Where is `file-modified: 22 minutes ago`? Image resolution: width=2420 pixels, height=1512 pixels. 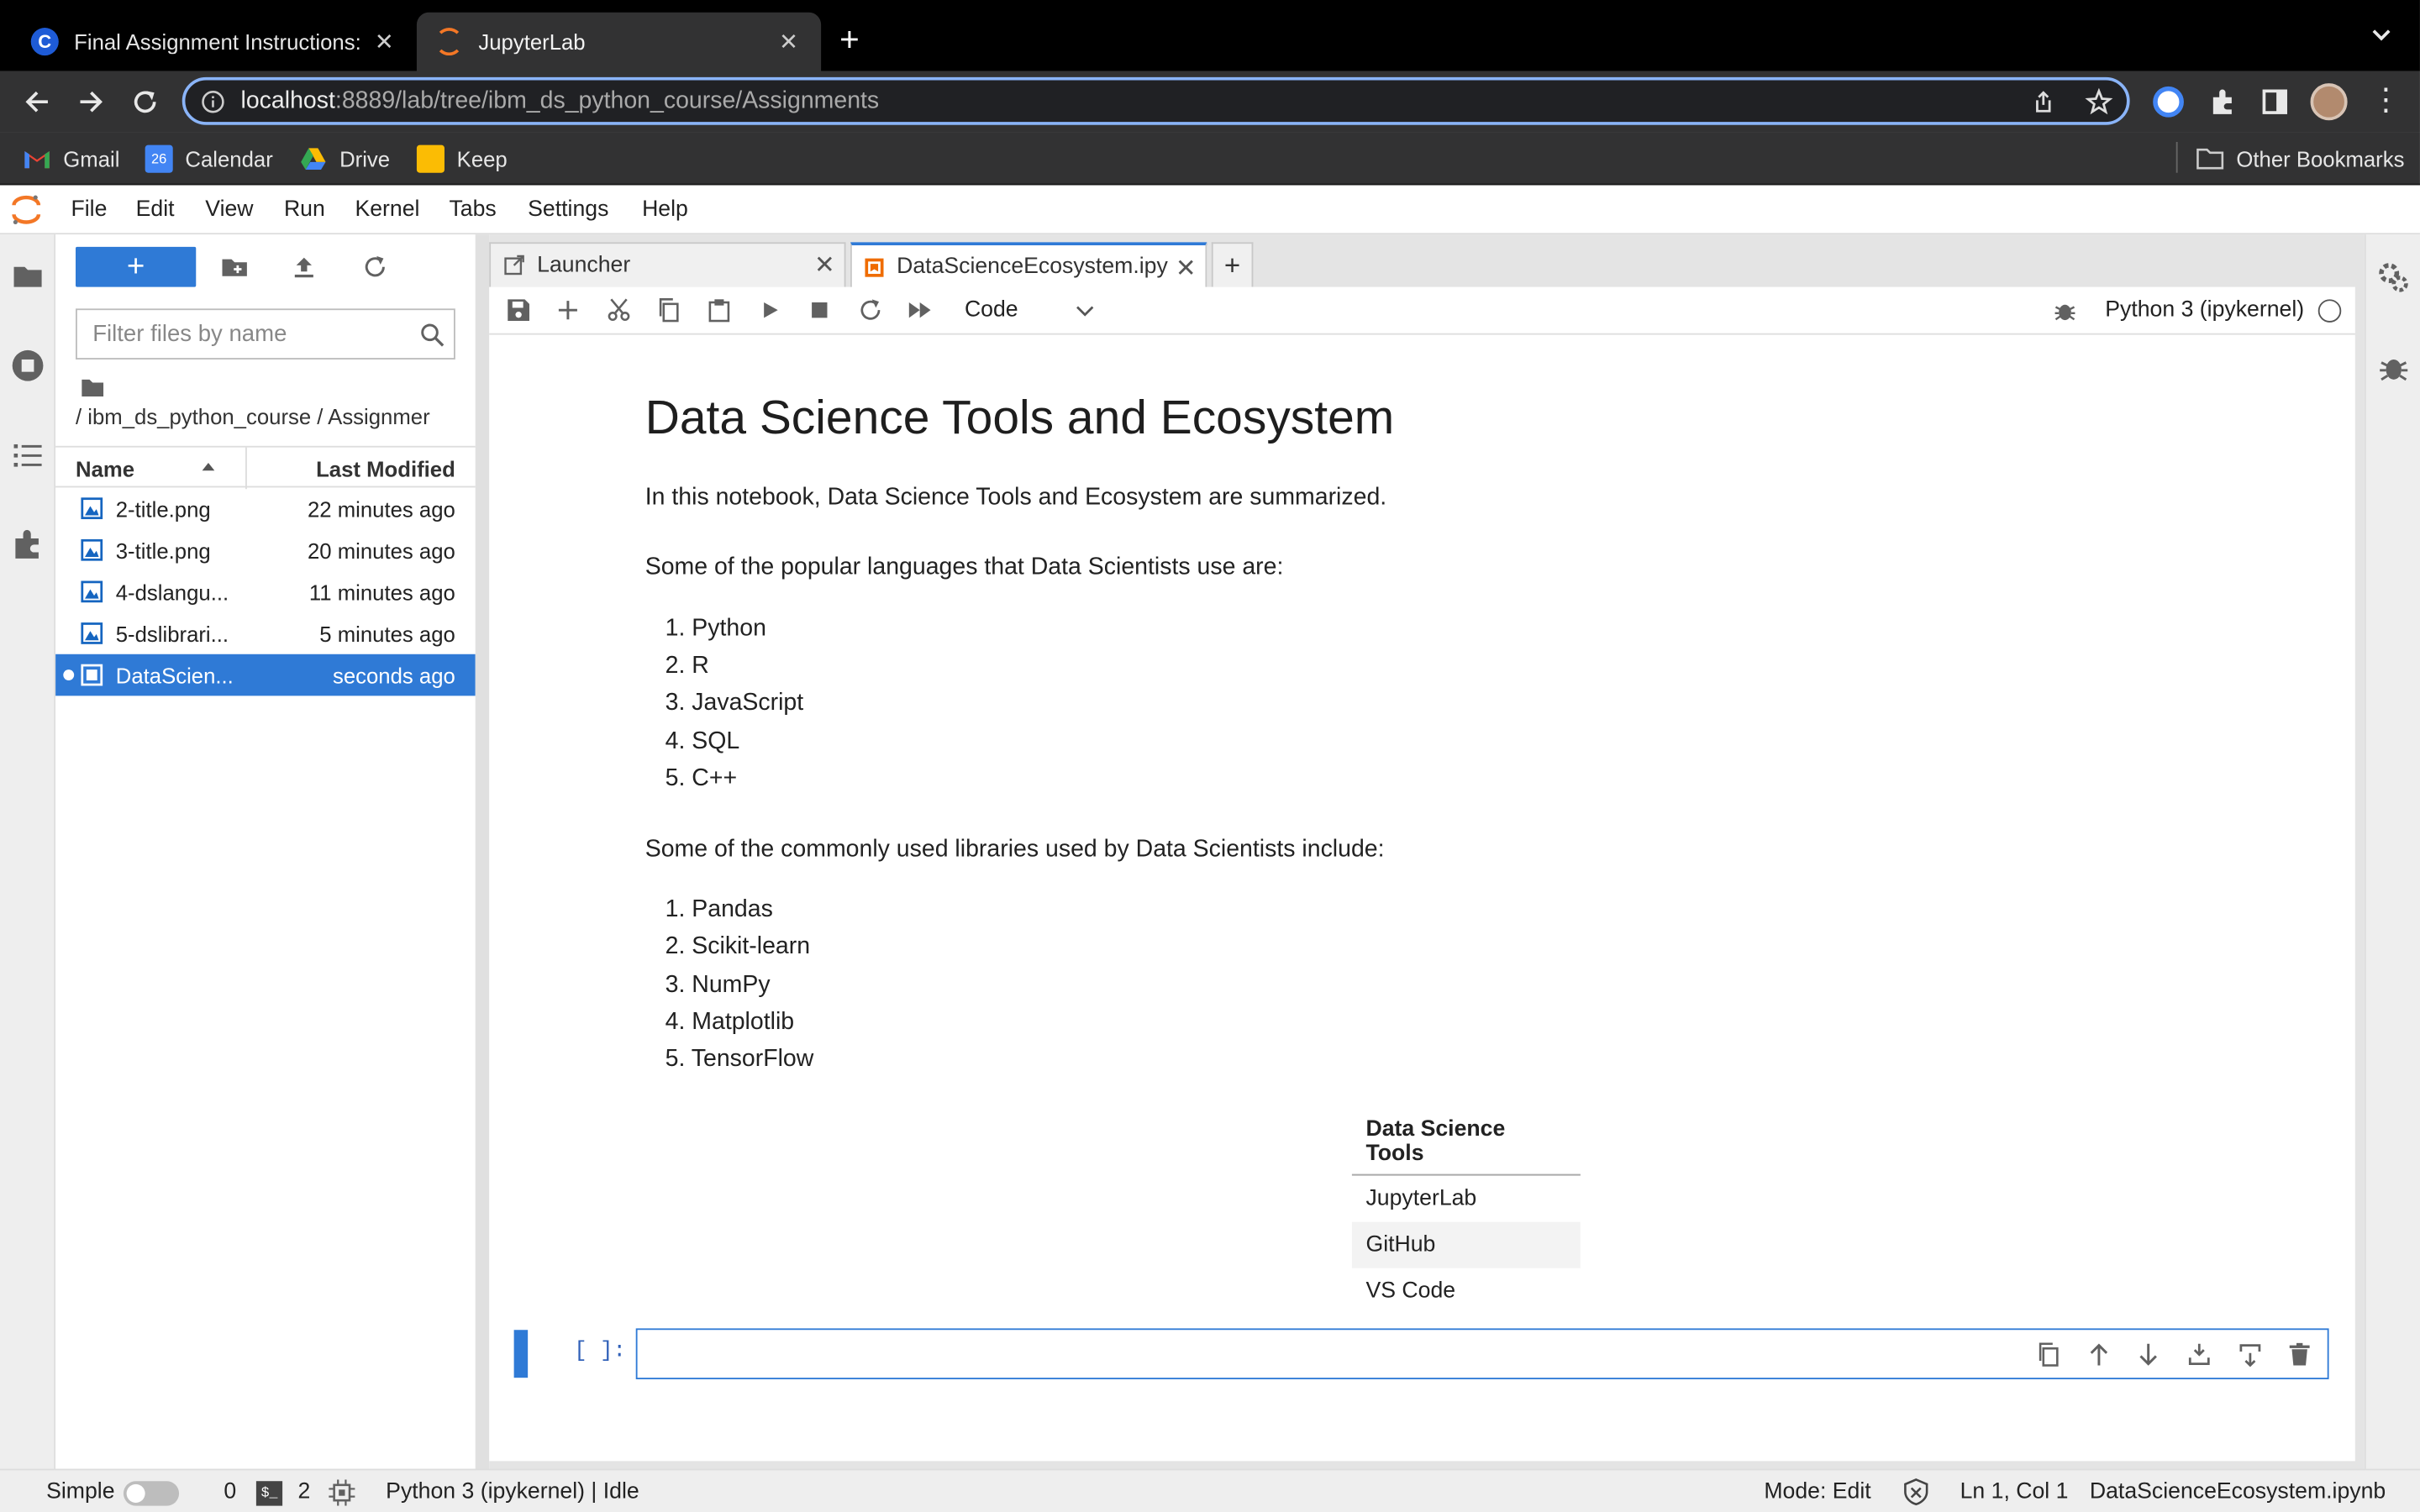 file-modified: 22 minutes ago is located at coordinates (381, 509).